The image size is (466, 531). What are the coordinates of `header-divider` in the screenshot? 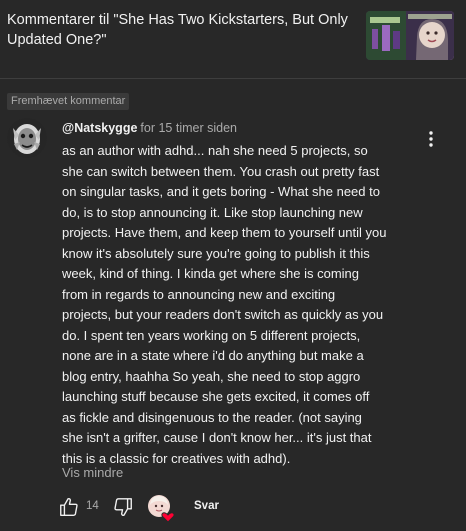 It's located at (233, 78).